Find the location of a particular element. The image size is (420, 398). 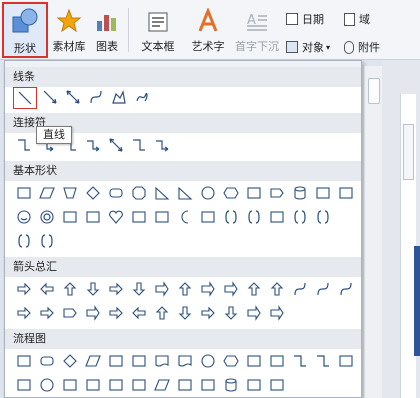

left-right-arrow-callout-icon is located at coordinates (207, 313).